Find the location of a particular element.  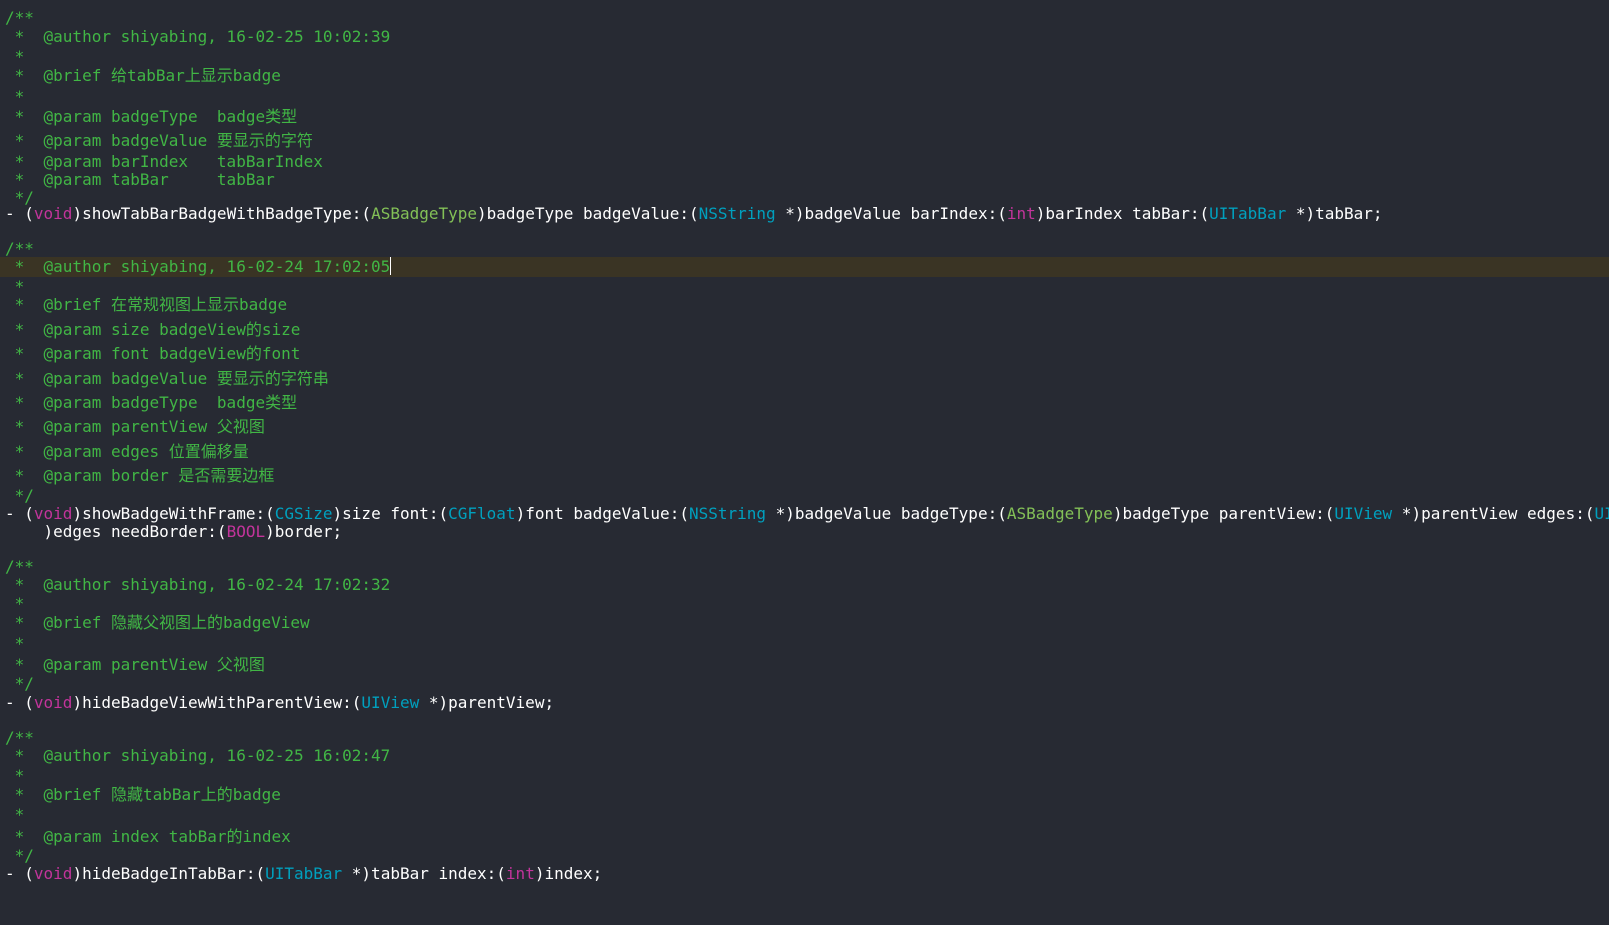

code-token-comment: * @brief 在常规视图上显示badge is located at coordinates (146, 304).